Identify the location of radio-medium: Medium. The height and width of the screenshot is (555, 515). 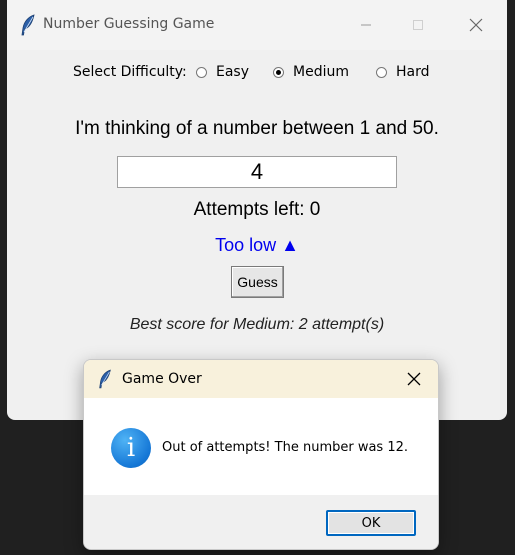
(311, 72).